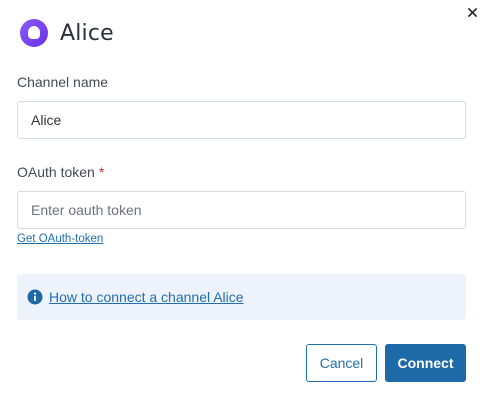 The width and height of the screenshot is (484, 394). Describe the element at coordinates (425, 363) in the screenshot. I see `connect-button: Connect` at that location.